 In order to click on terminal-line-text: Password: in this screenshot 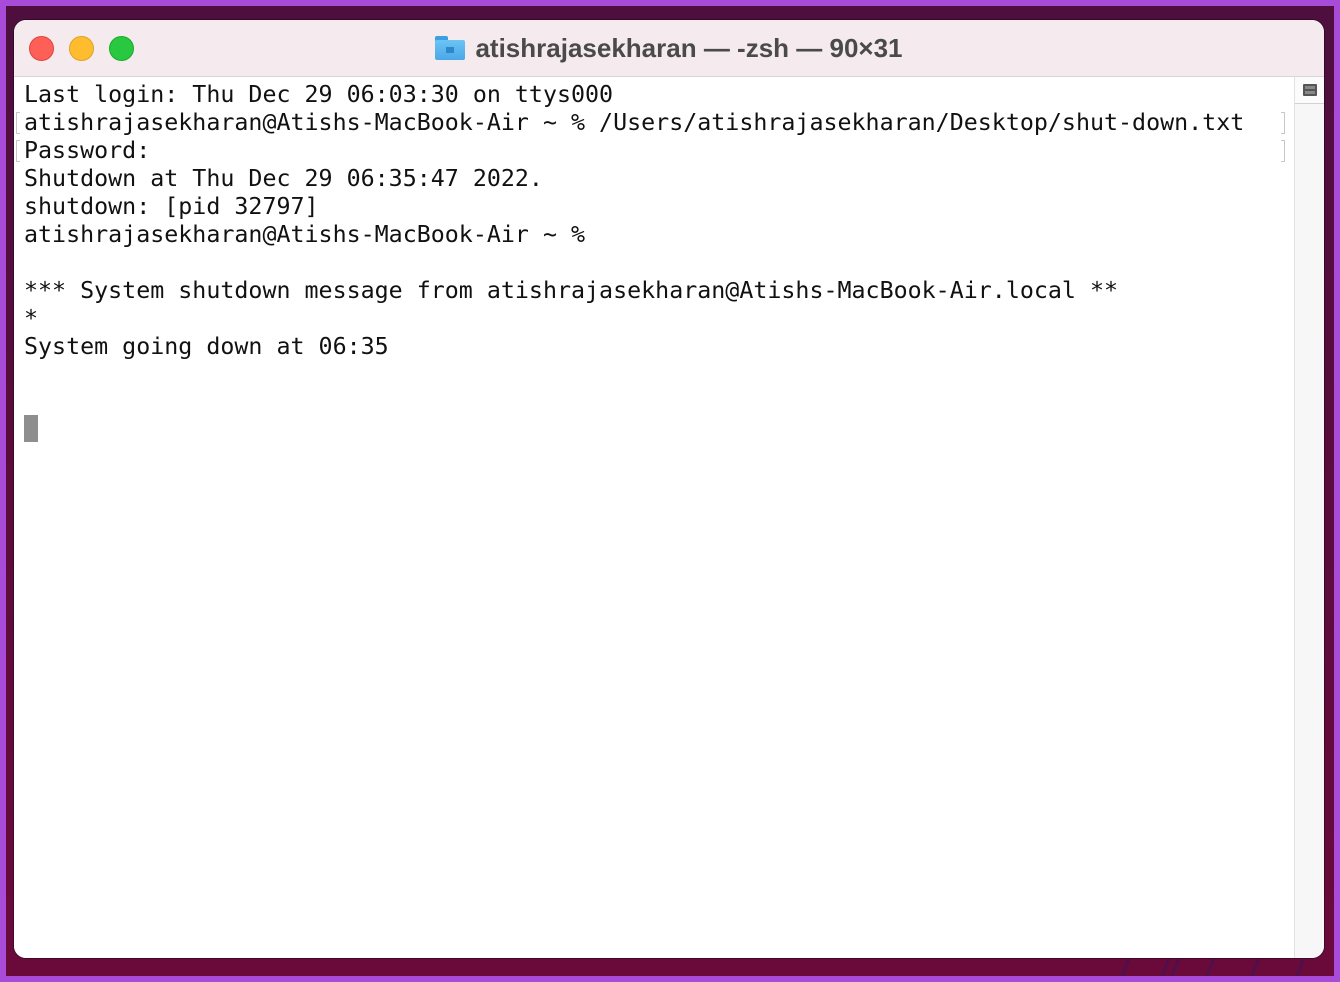, I will do `click(87, 150)`.